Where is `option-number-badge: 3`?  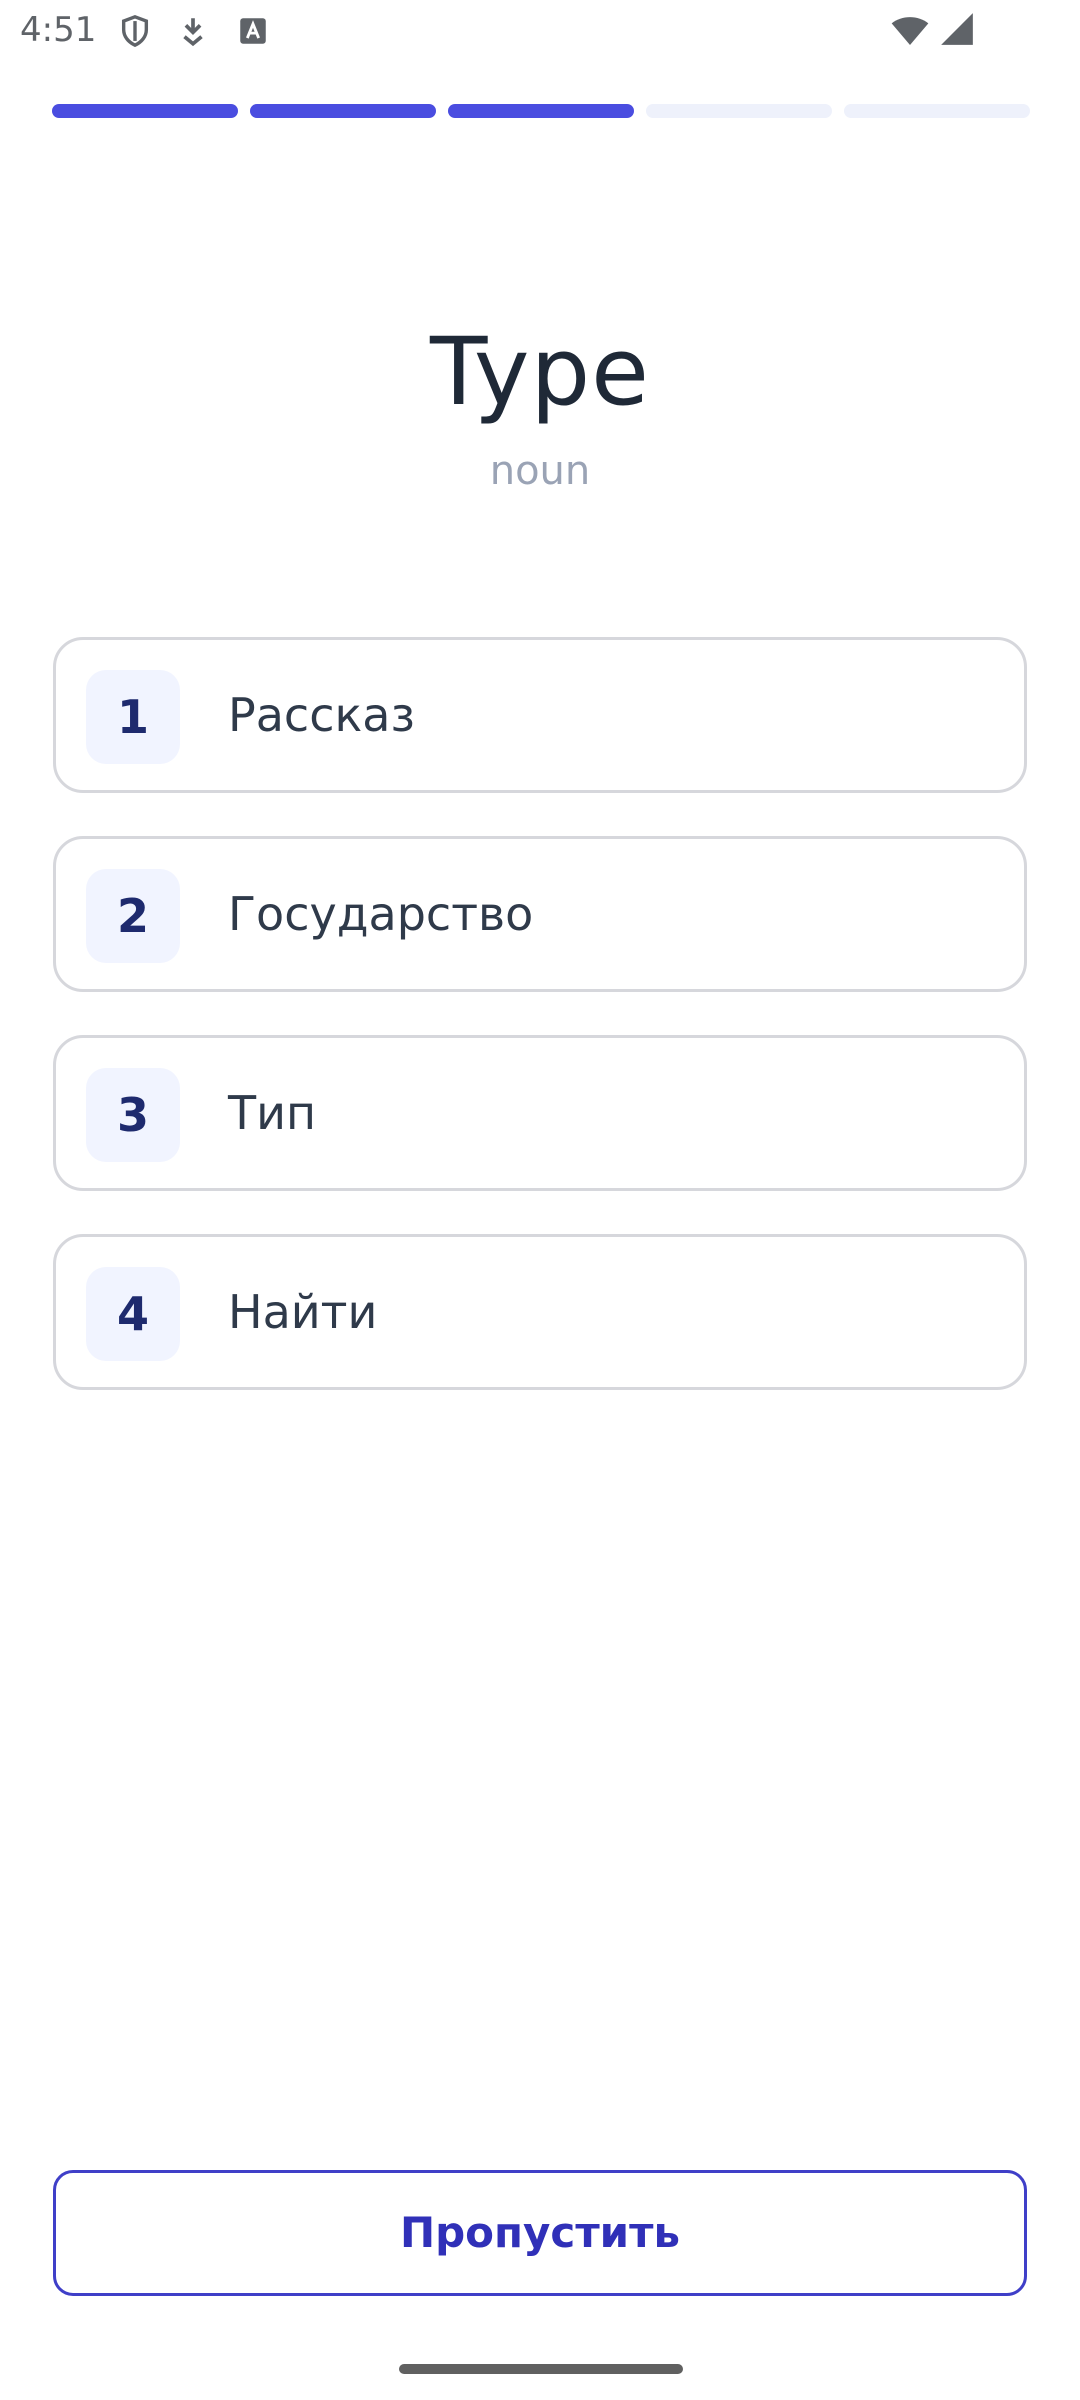 option-number-badge: 3 is located at coordinates (133, 1115).